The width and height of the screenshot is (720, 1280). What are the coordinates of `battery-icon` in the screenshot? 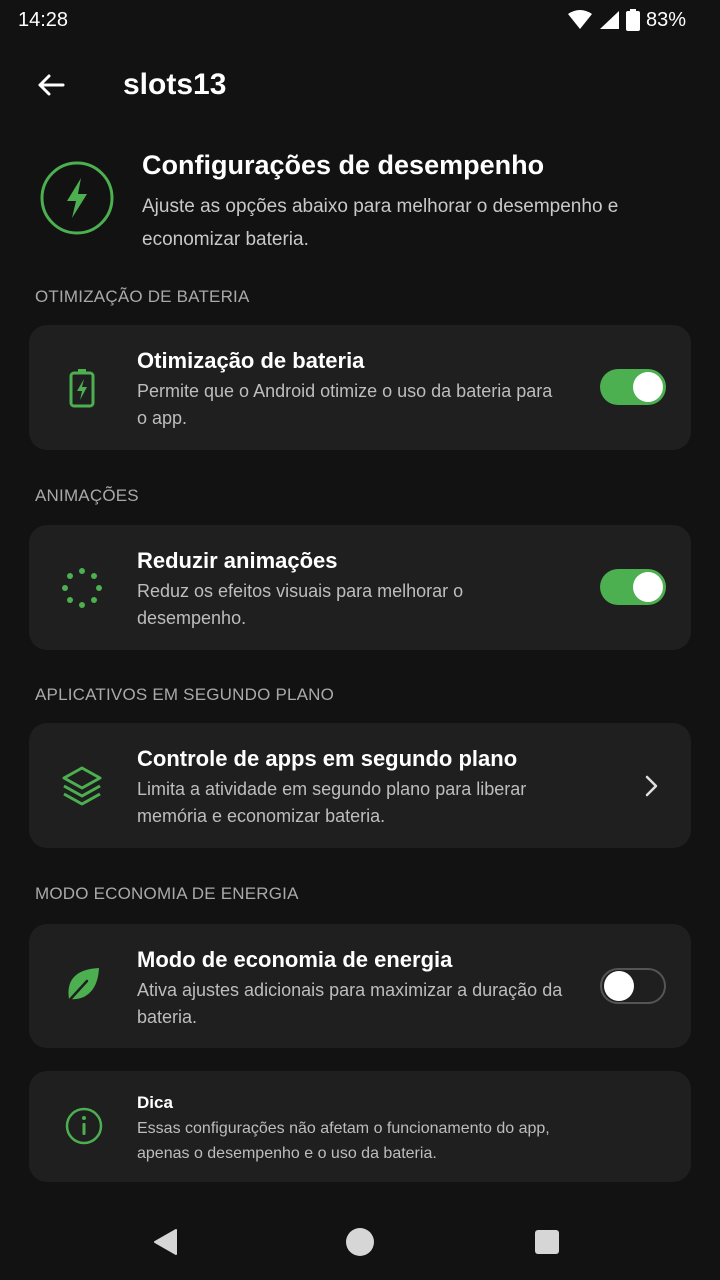 It's located at (632, 20).